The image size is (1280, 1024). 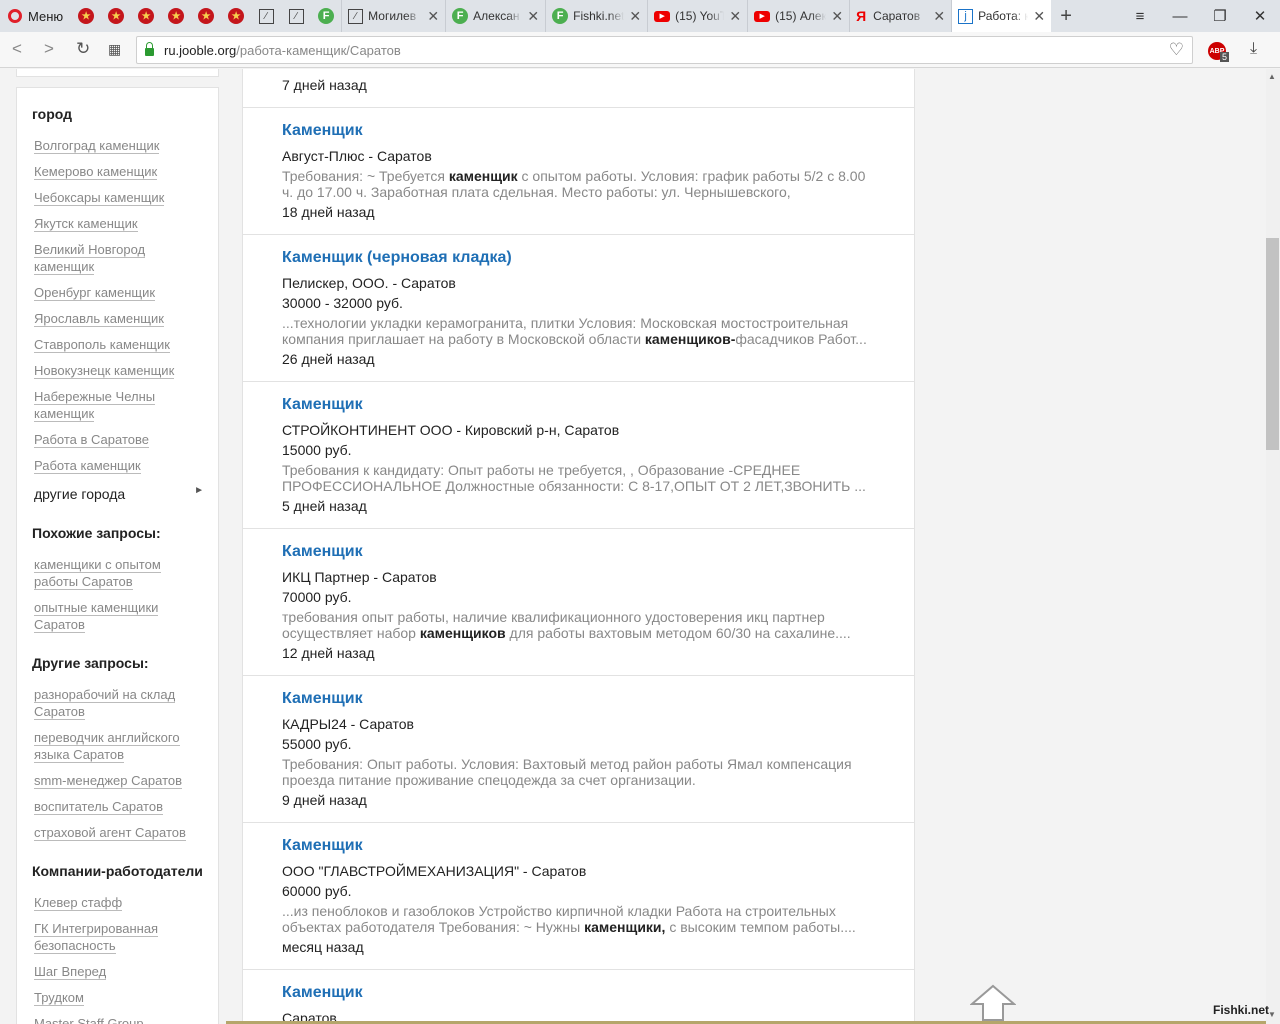 I want to click on other-query-link: воспитатель Саратов, so click(x=114, y=806).